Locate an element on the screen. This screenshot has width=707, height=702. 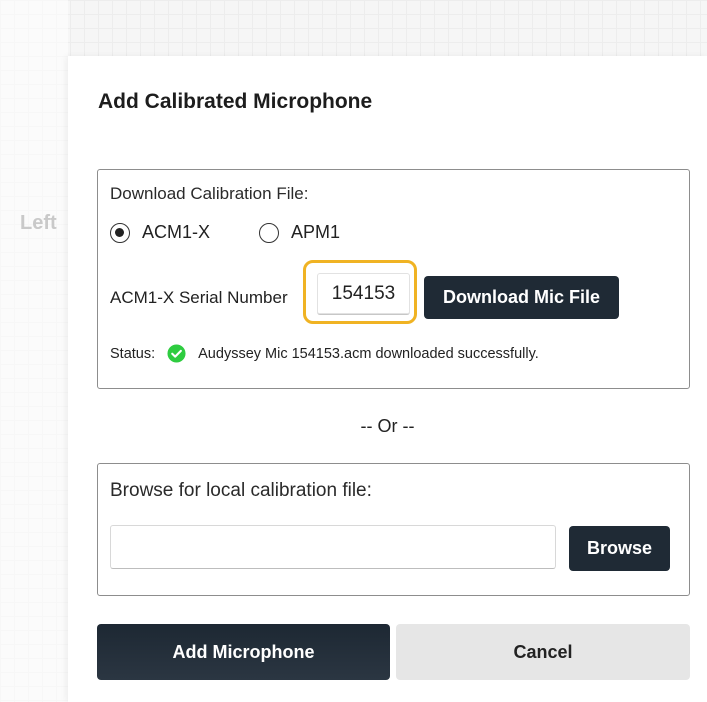
radio-acm1x: ACM1-X is located at coordinates (160, 232).